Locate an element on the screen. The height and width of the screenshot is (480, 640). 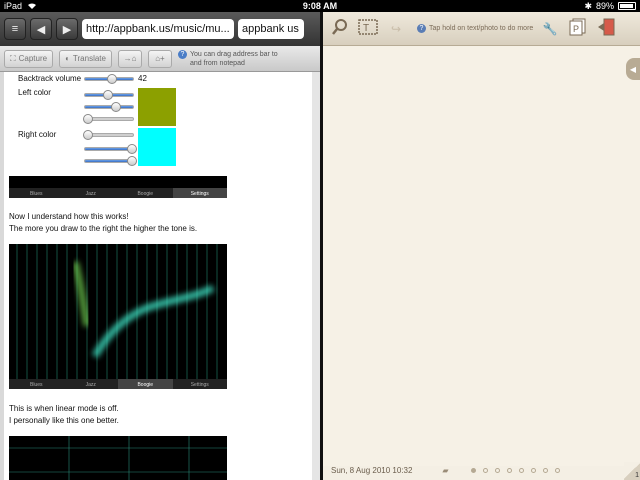
backtrack-volume-value: 42 is located at coordinates (142, 78).